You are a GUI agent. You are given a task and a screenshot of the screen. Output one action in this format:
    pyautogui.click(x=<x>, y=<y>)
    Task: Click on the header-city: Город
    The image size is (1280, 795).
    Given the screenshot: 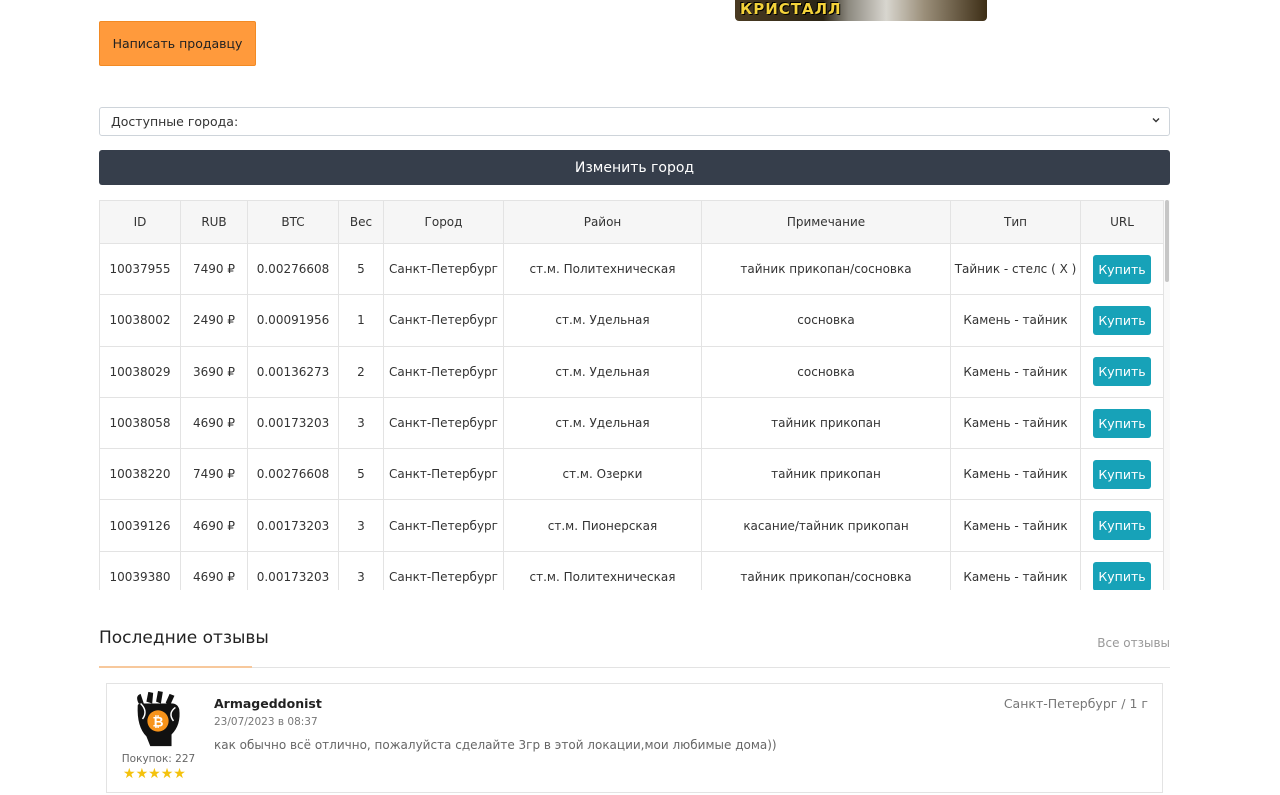 What is the action you would take?
    pyautogui.click(x=443, y=222)
    